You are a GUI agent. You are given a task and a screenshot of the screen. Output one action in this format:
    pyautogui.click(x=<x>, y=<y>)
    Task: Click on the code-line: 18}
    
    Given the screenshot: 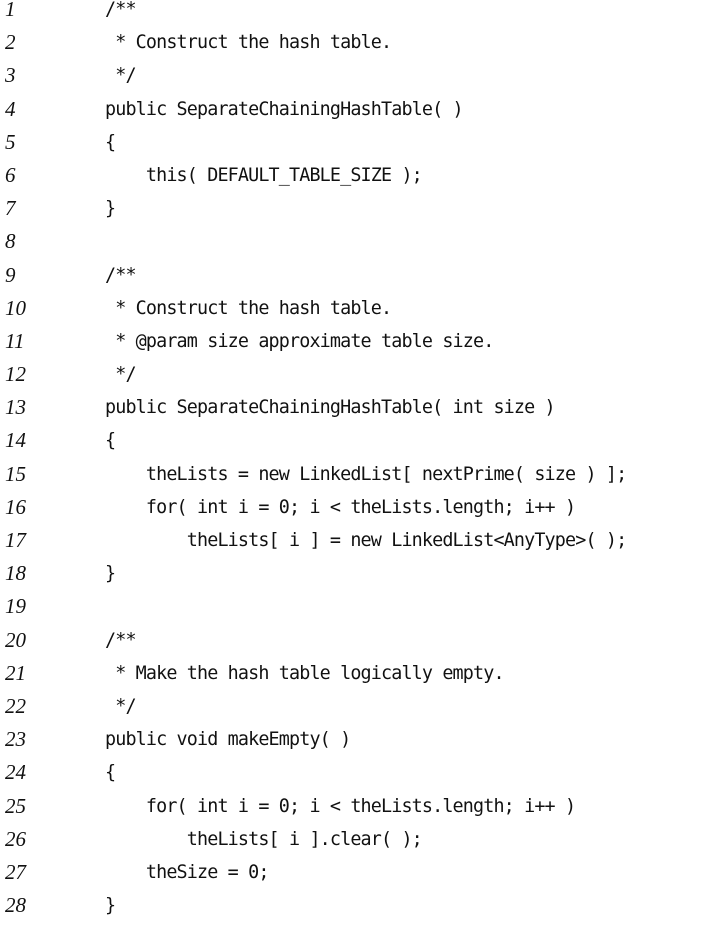 What is the action you would take?
    pyautogui.click(x=350, y=579)
    